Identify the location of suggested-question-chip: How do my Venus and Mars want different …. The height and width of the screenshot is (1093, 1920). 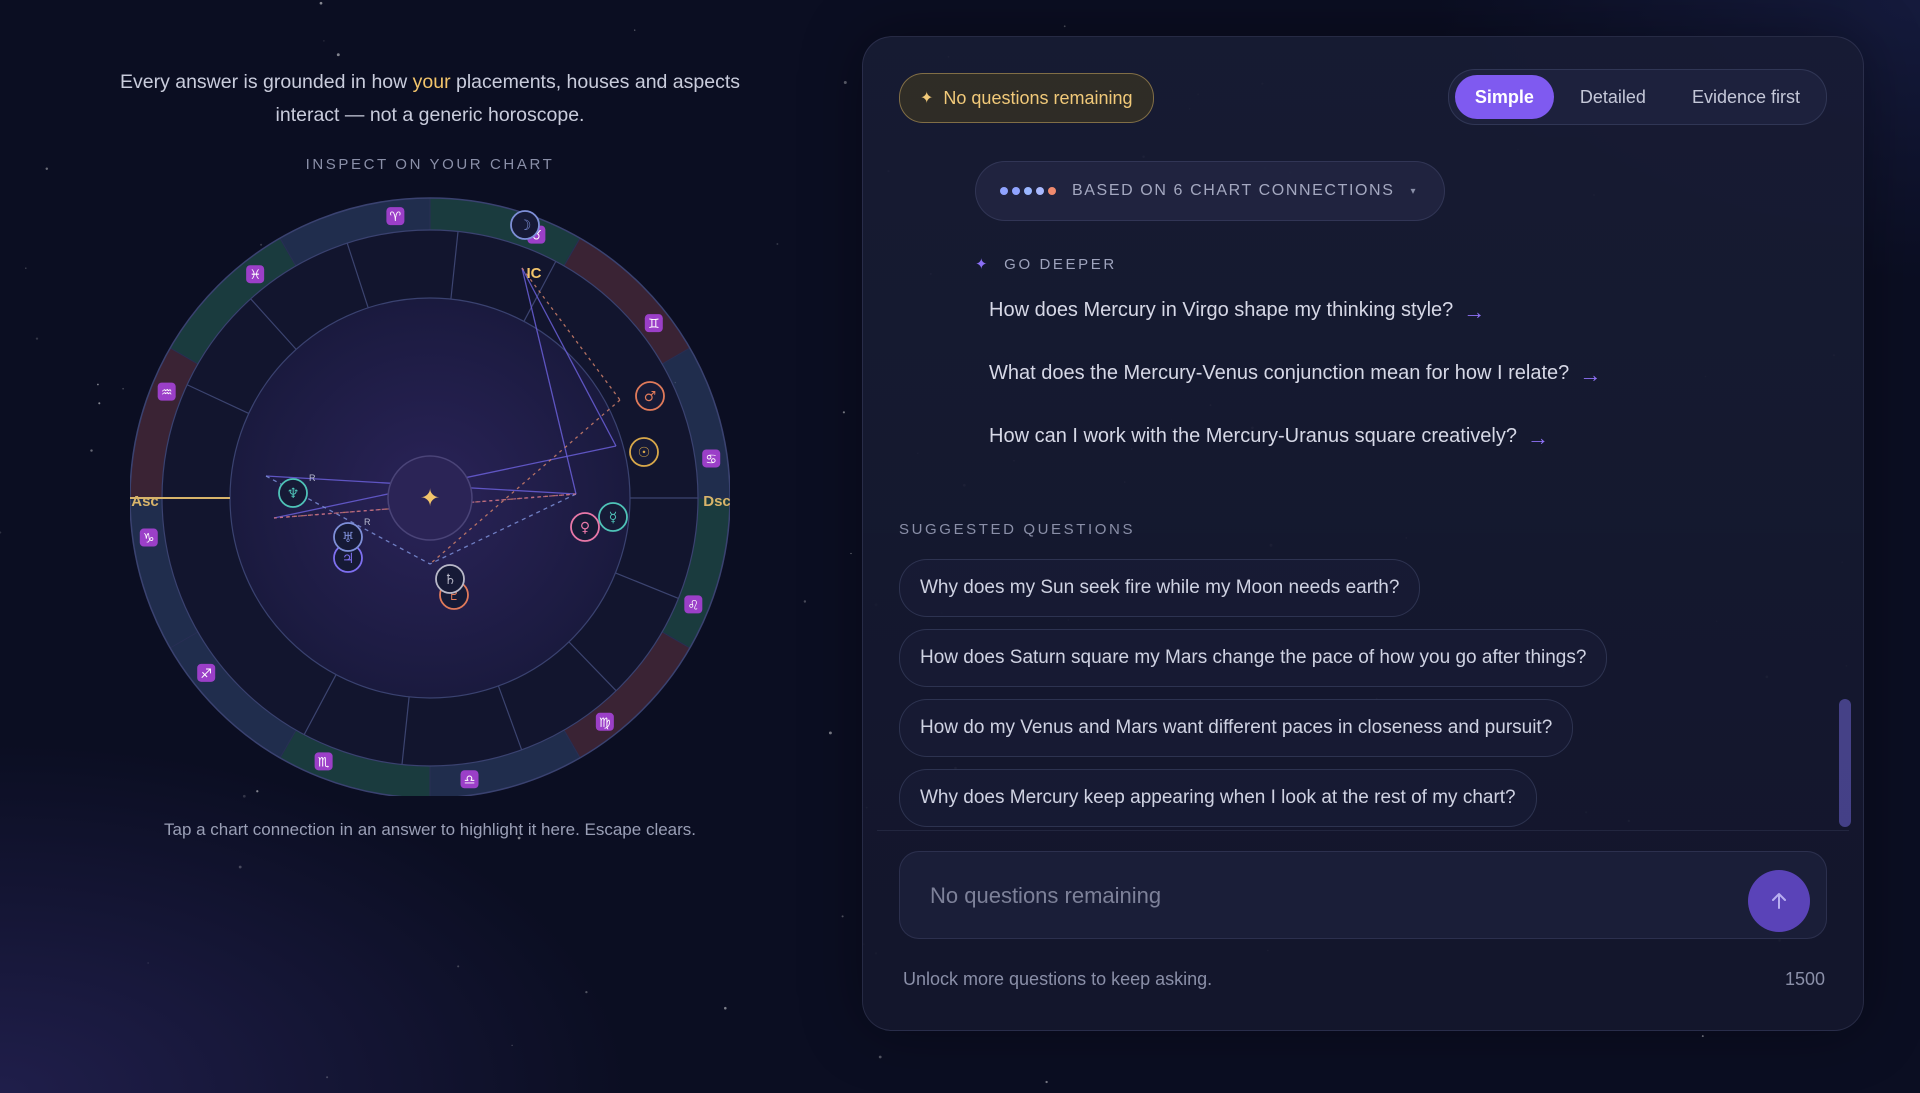
(1236, 728).